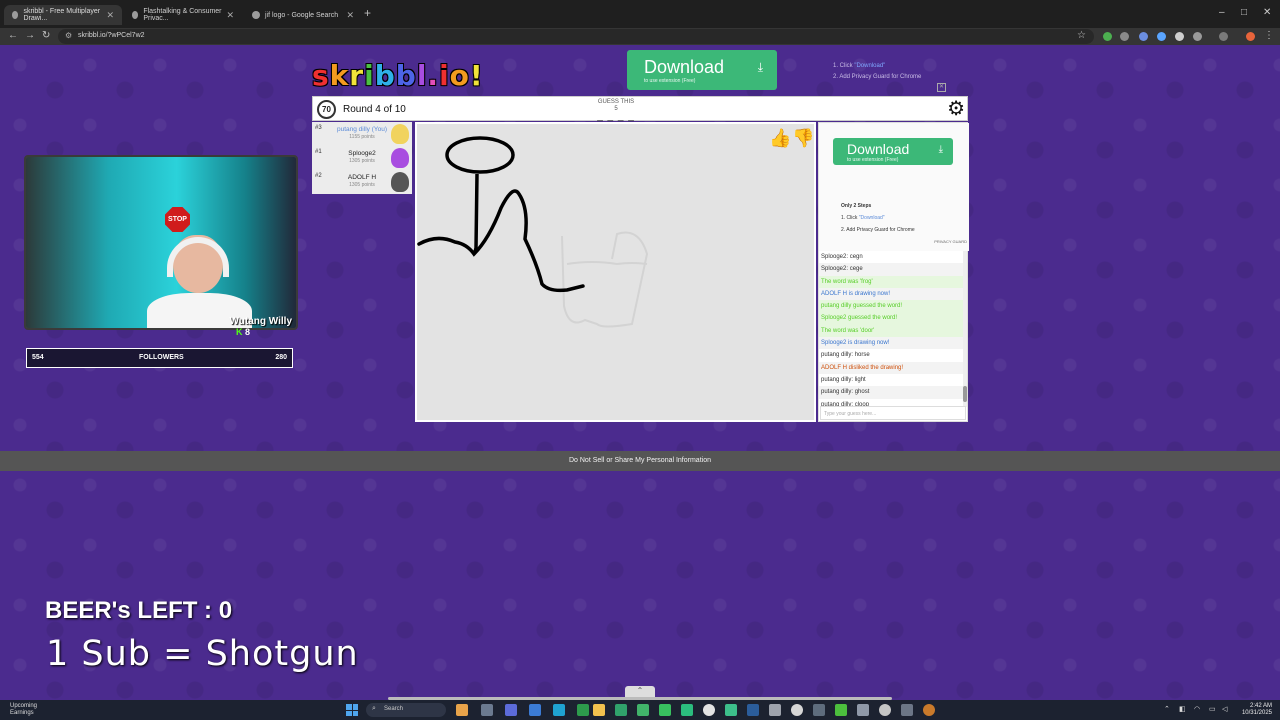 The width and height of the screenshot is (1280, 720). Describe the element at coordinates (362, 129) in the screenshot. I see `player-name: putang dilly (You)` at that location.